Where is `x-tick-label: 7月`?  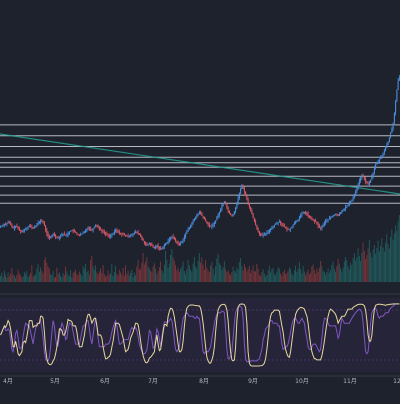 x-tick-label: 7月 is located at coordinates (153, 381).